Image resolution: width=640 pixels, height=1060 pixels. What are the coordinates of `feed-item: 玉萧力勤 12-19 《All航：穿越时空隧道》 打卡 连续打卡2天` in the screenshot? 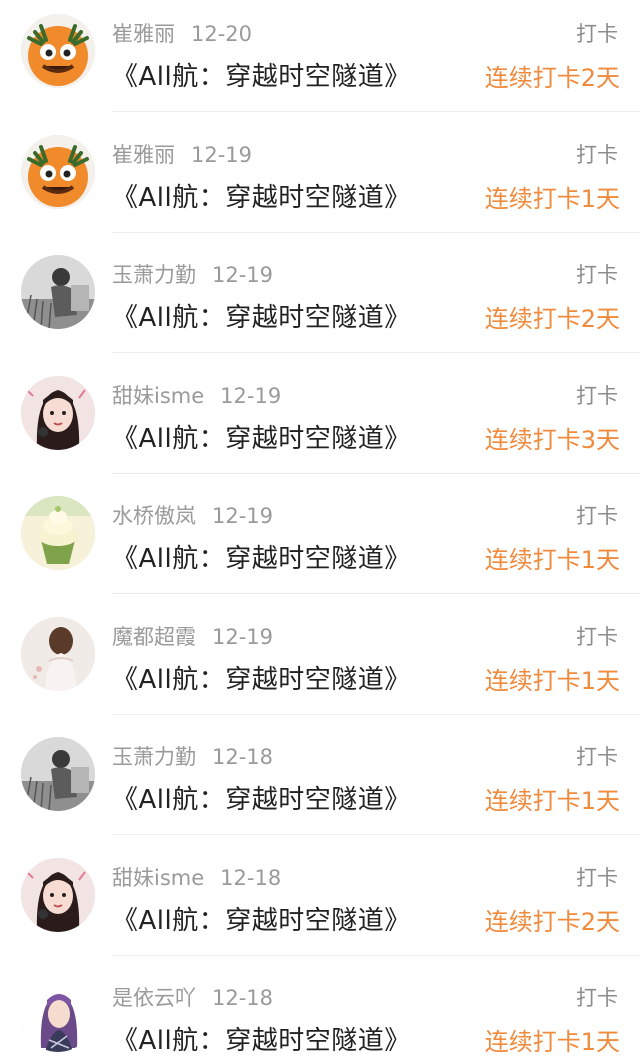 It's located at (320, 301).